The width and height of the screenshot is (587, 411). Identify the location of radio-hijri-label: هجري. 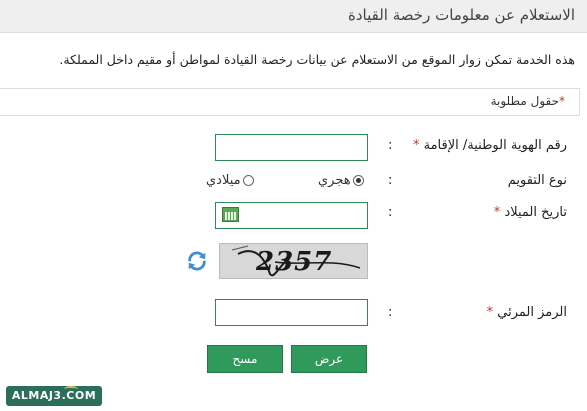
(334, 180).